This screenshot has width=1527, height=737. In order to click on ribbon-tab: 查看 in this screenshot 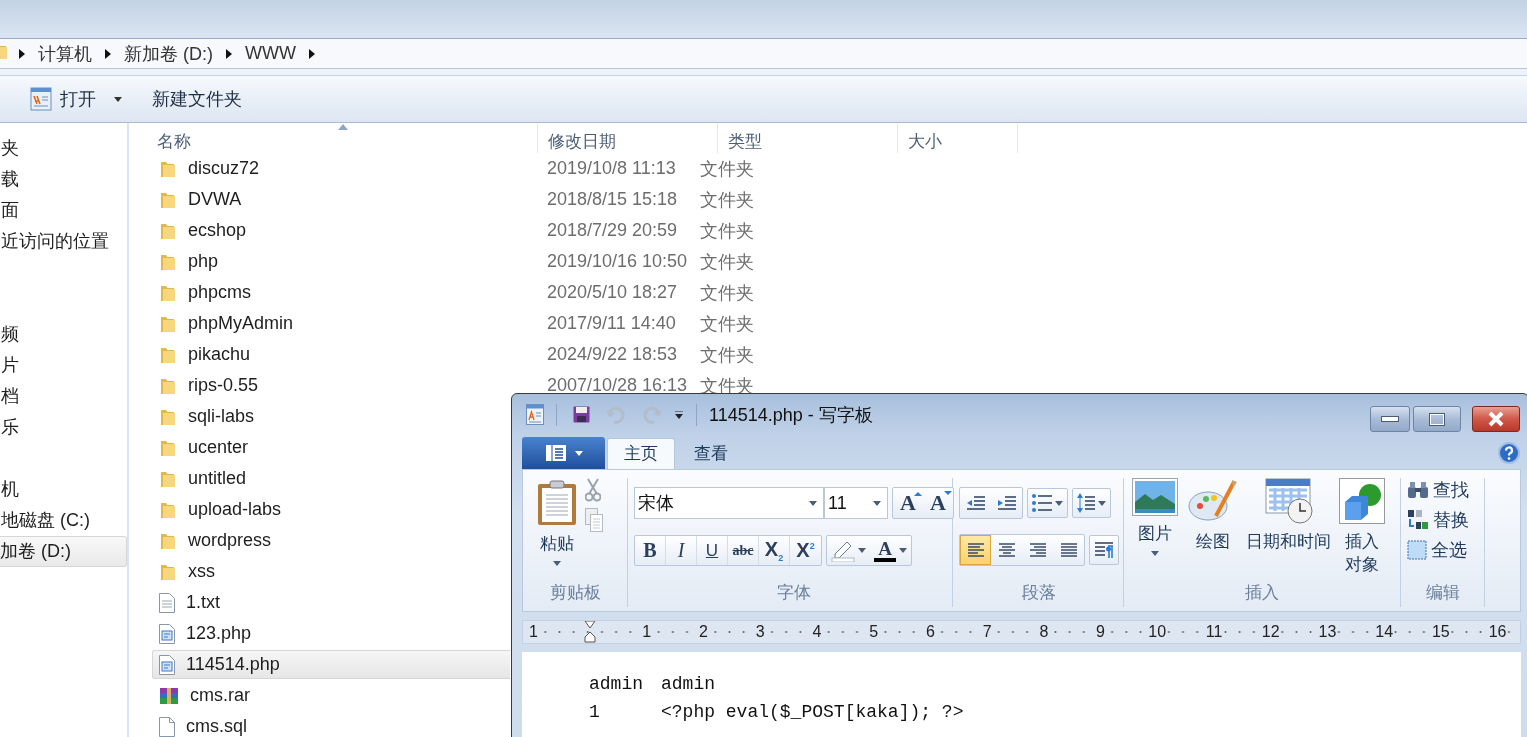, I will do `click(711, 453)`.